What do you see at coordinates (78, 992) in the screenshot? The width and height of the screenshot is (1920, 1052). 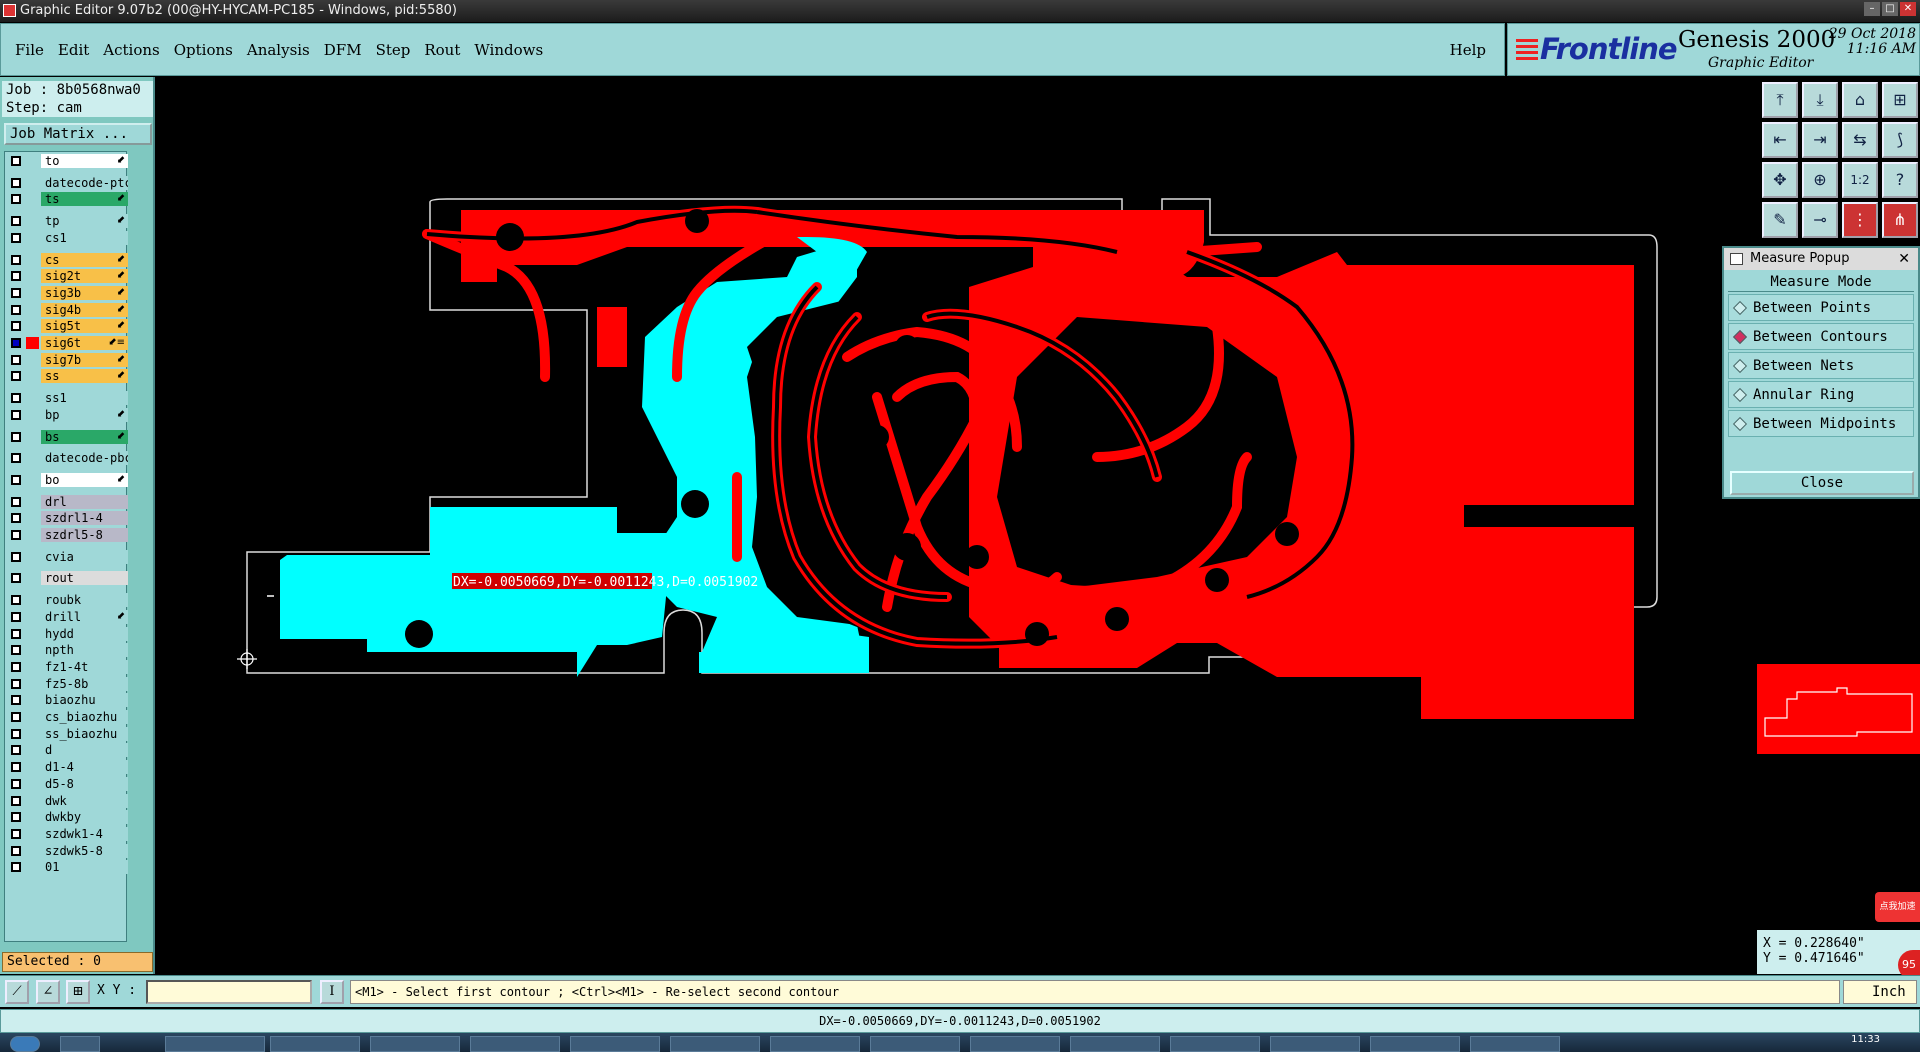 I see `grid-icon: ⊞` at bounding box center [78, 992].